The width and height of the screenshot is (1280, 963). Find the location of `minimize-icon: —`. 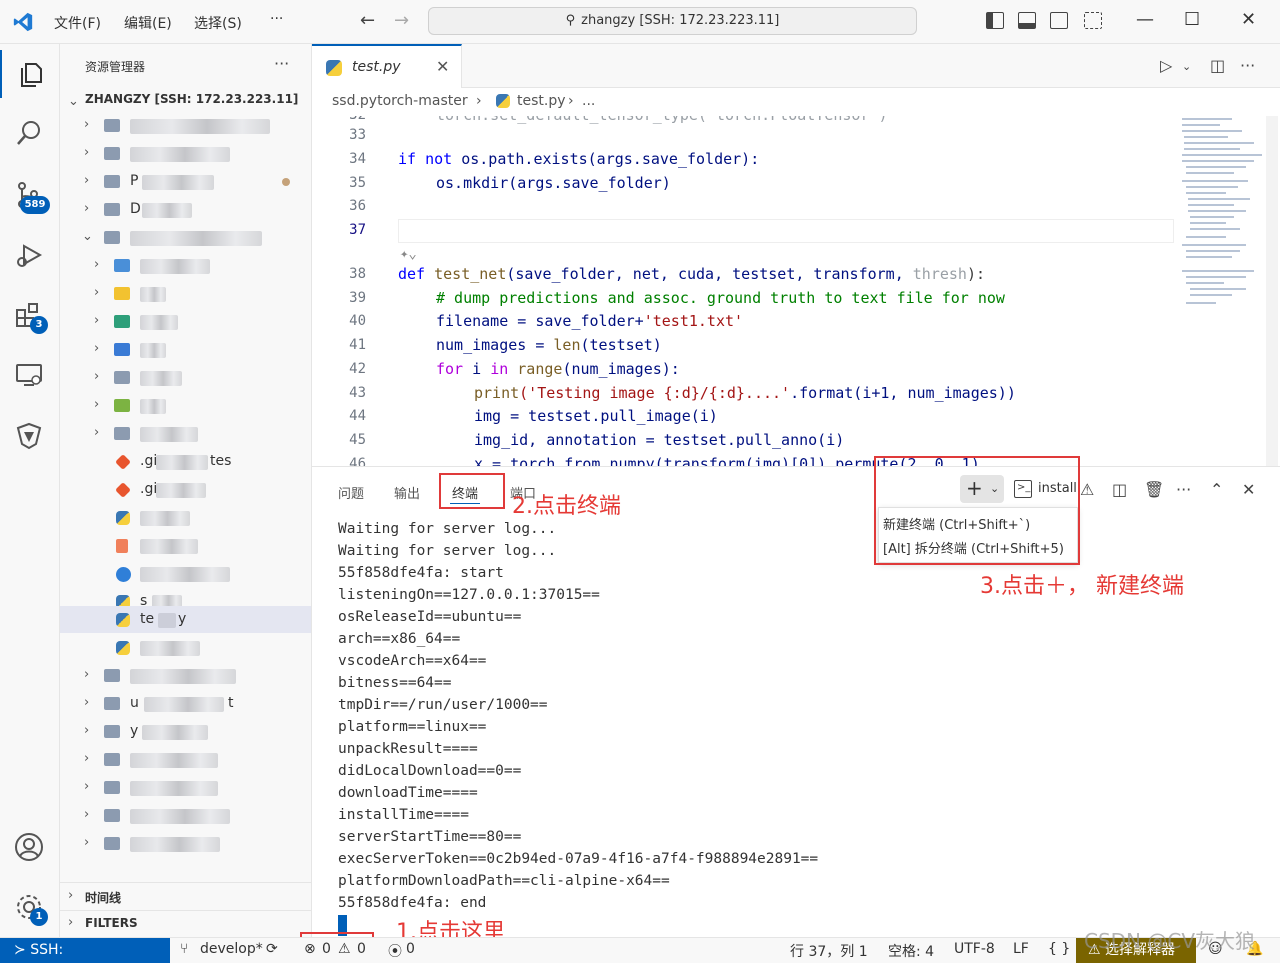

minimize-icon: — is located at coordinates (1145, 19).